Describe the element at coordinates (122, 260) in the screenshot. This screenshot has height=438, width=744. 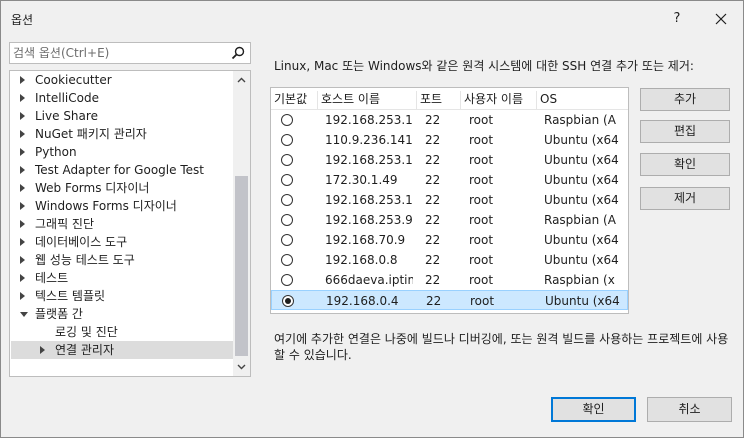
I see `tree-item: 웹 성능 테스트 도구` at that location.